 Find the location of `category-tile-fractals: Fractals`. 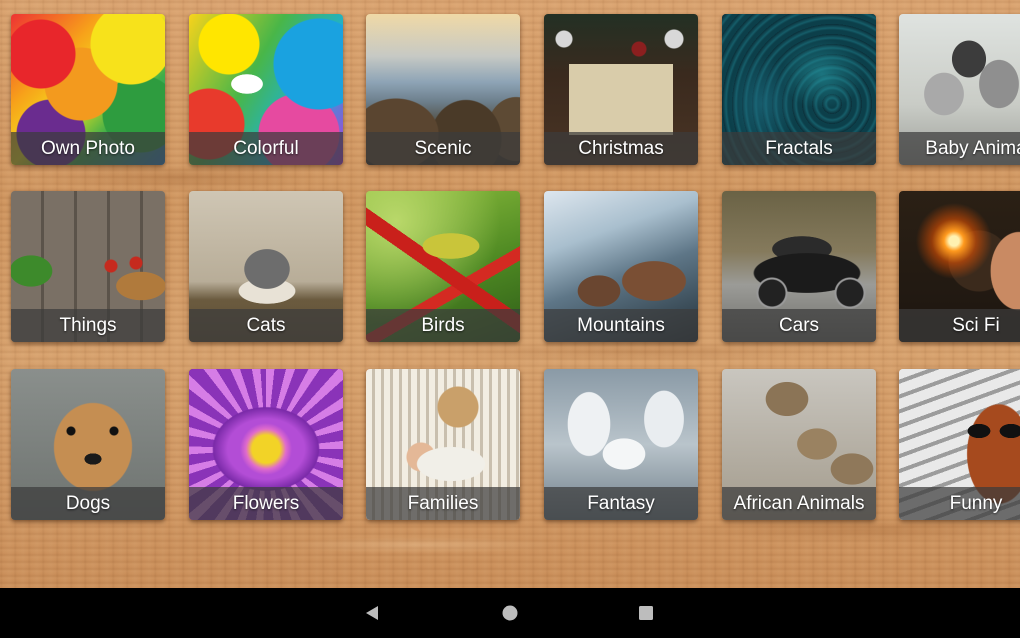

category-tile-fractals: Fractals is located at coordinates (799, 89).